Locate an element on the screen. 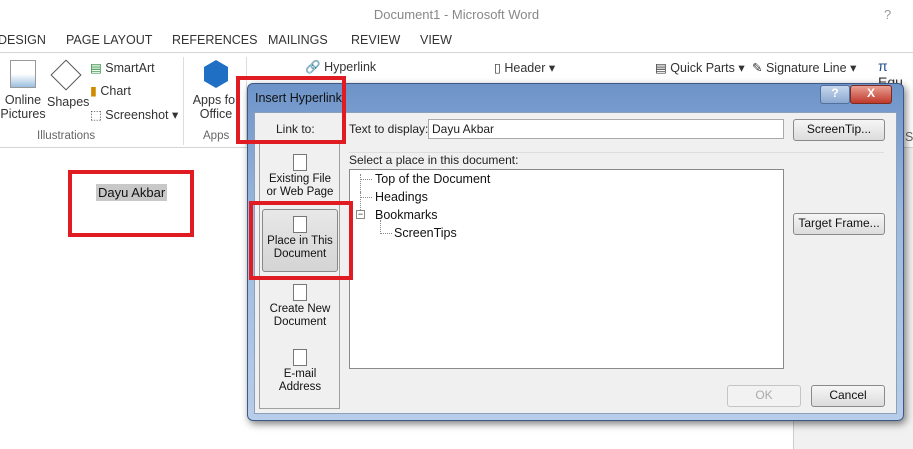  select-place-label: Select a place in this document: is located at coordinates (434, 160).